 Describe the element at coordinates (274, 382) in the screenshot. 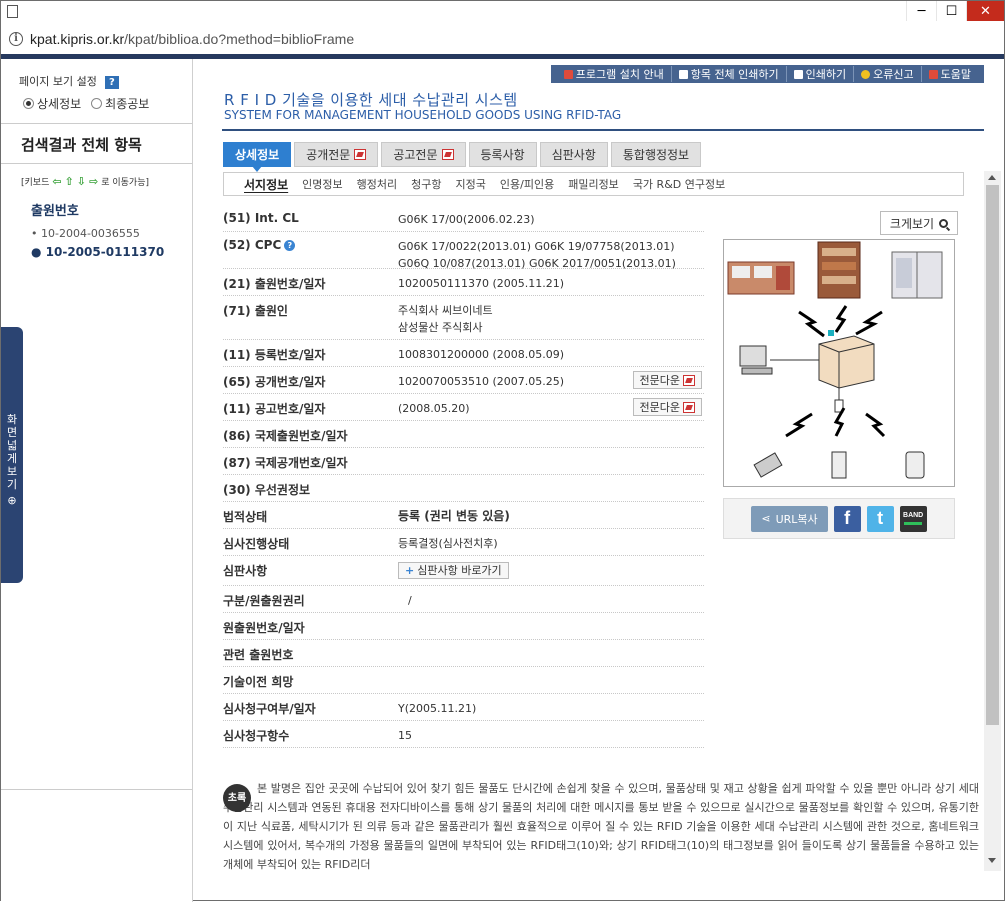

I see `field-label: (65) 공개번호/일자` at that location.